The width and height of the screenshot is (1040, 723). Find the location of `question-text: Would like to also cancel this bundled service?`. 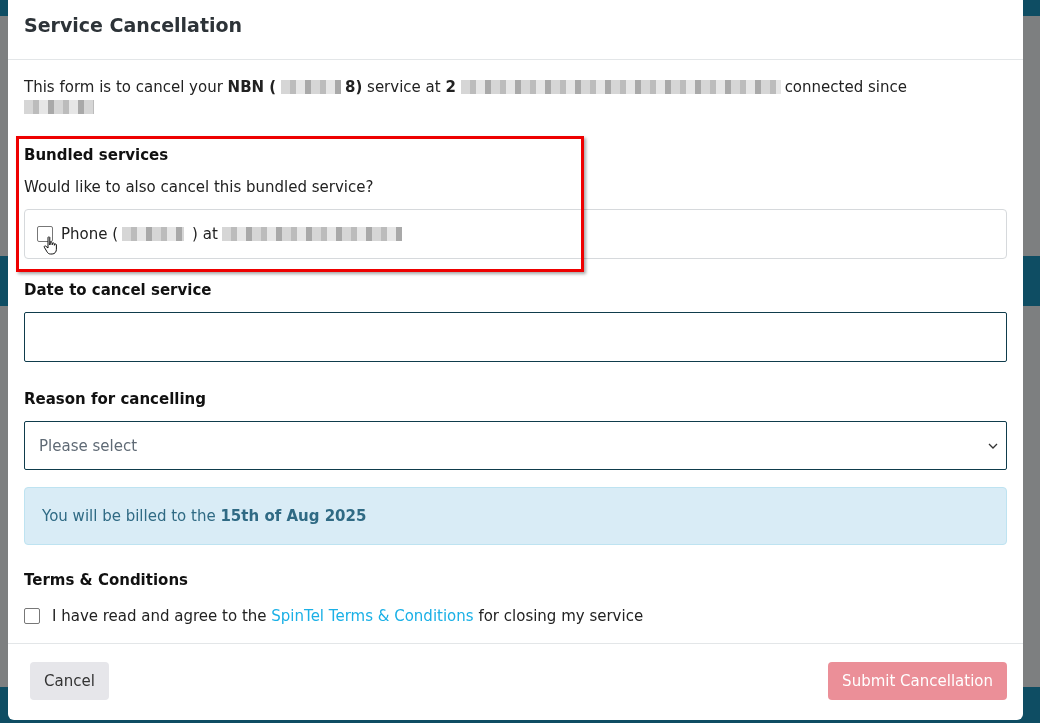

question-text: Would like to also cancel this bundled service? is located at coordinates (199, 187).